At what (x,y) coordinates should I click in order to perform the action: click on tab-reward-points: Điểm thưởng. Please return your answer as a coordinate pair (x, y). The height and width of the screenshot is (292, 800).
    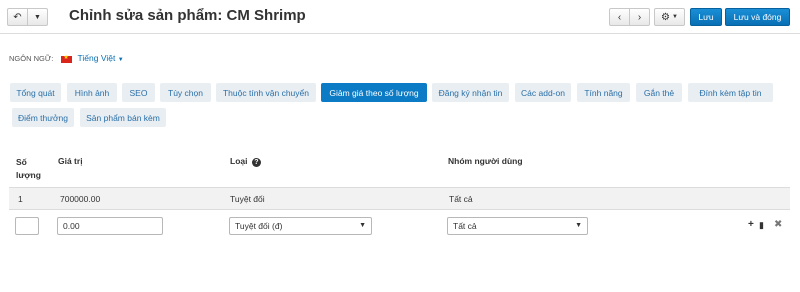
    Looking at the image, I should click on (43, 117).